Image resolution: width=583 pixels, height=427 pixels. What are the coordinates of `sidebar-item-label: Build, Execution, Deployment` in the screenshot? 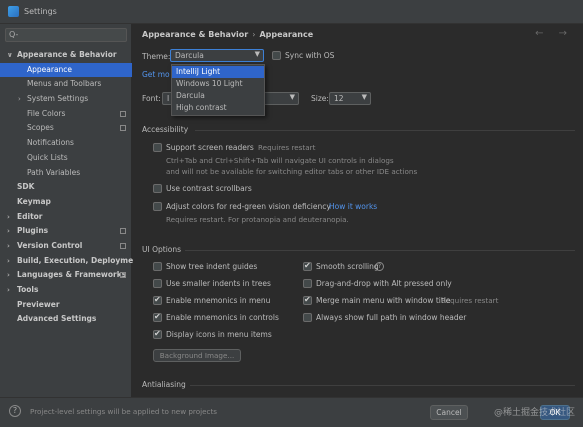 It's located at (80, 260).